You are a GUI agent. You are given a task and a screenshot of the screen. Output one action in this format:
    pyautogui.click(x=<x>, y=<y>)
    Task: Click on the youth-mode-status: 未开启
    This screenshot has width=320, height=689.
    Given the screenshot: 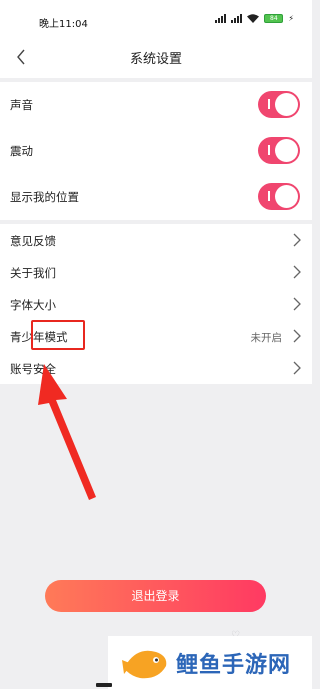 What is the action you would take?
    pyautogui.click(x=266, y=338)
    